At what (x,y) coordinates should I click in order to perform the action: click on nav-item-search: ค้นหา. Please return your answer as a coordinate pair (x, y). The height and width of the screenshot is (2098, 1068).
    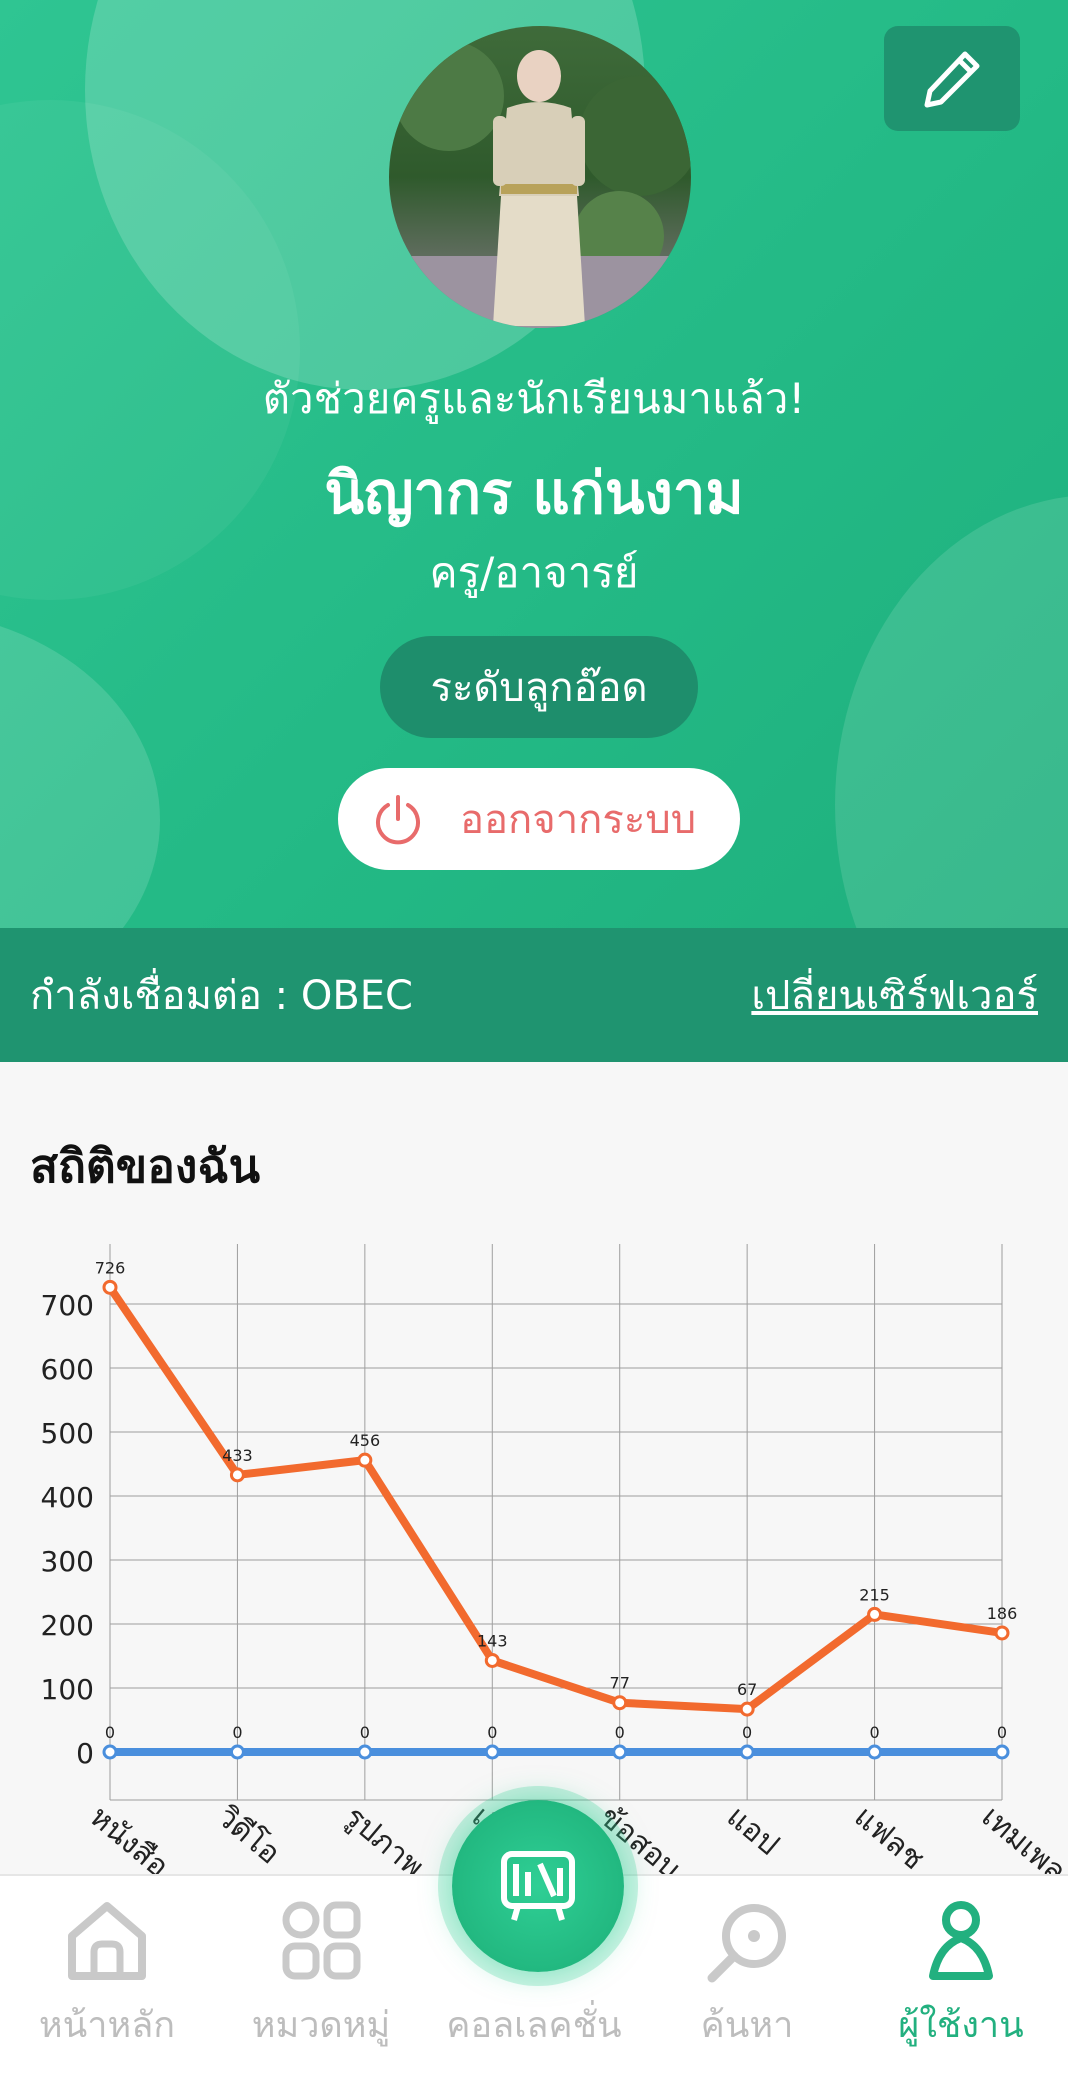
    Looking at the image, I should click on (747, 1987).